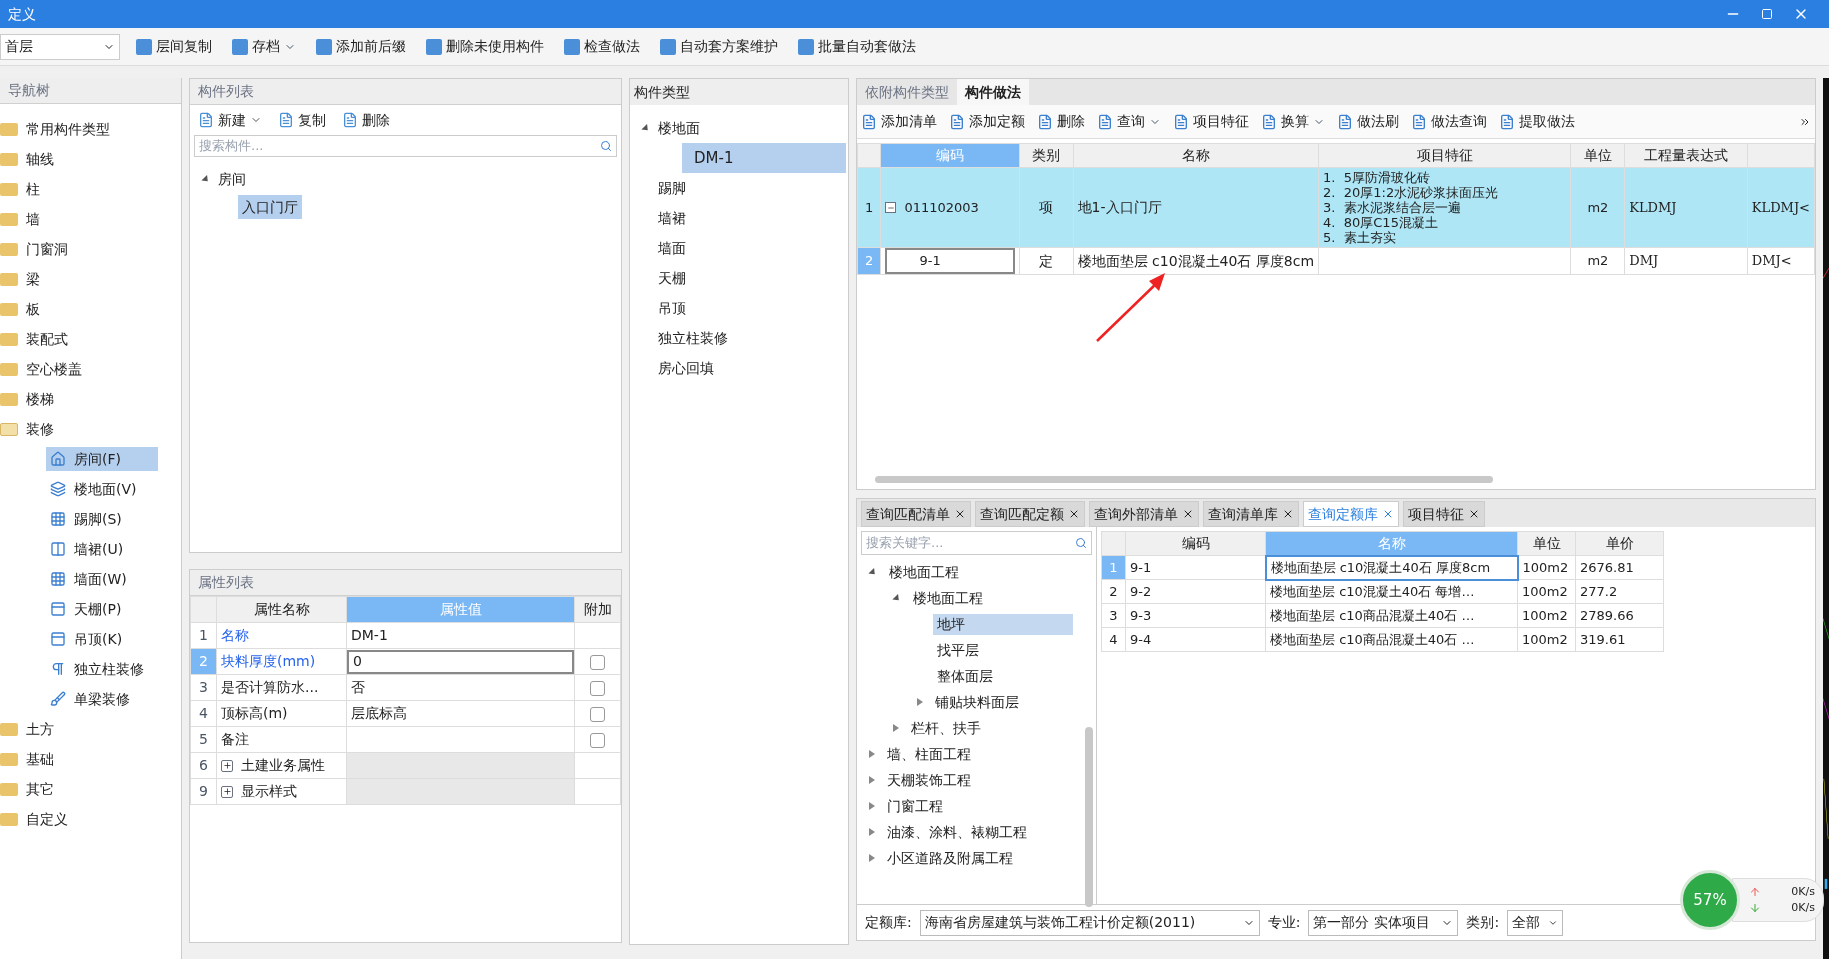  What do you see at coordinates (1061, 121) in the screenshot?
I see `toolbar-button: 删除` at bounding box center [1061, 121].